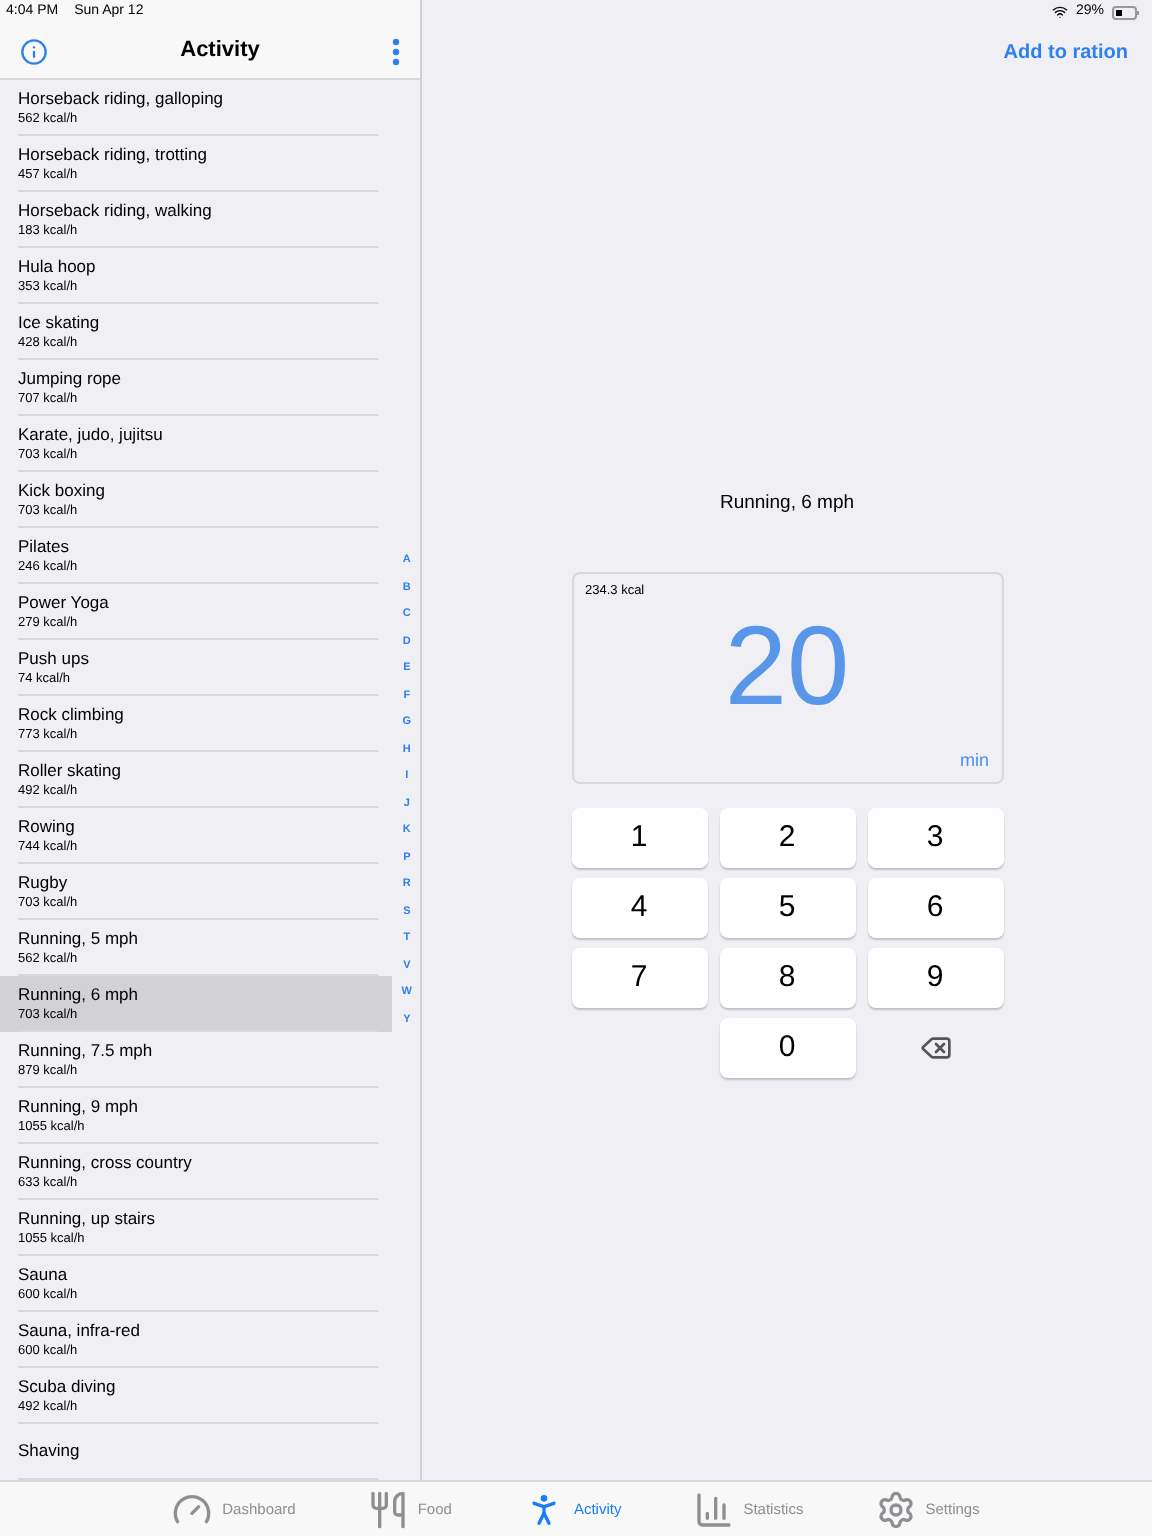 This screenshot has height=1536, width=1152. Describe the element at coordinates (935, 908) in the screenshot. I see `keypad-key: 6` at that location.